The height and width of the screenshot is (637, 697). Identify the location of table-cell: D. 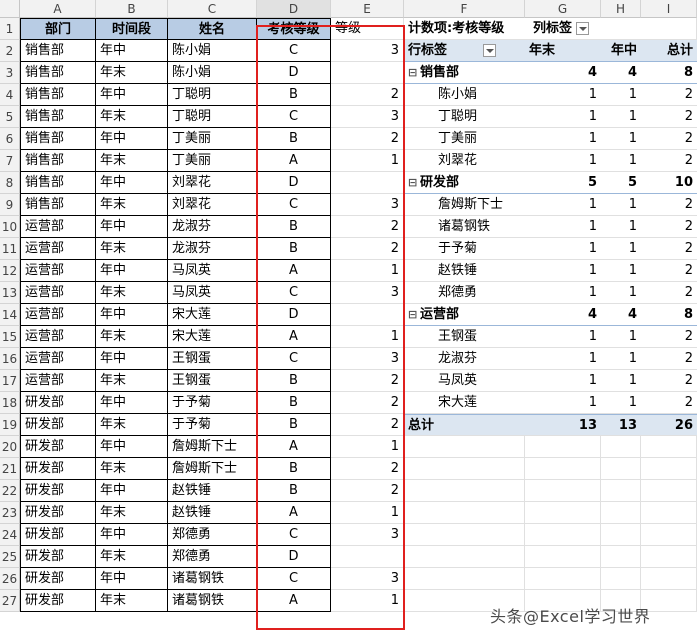
(294, 315).